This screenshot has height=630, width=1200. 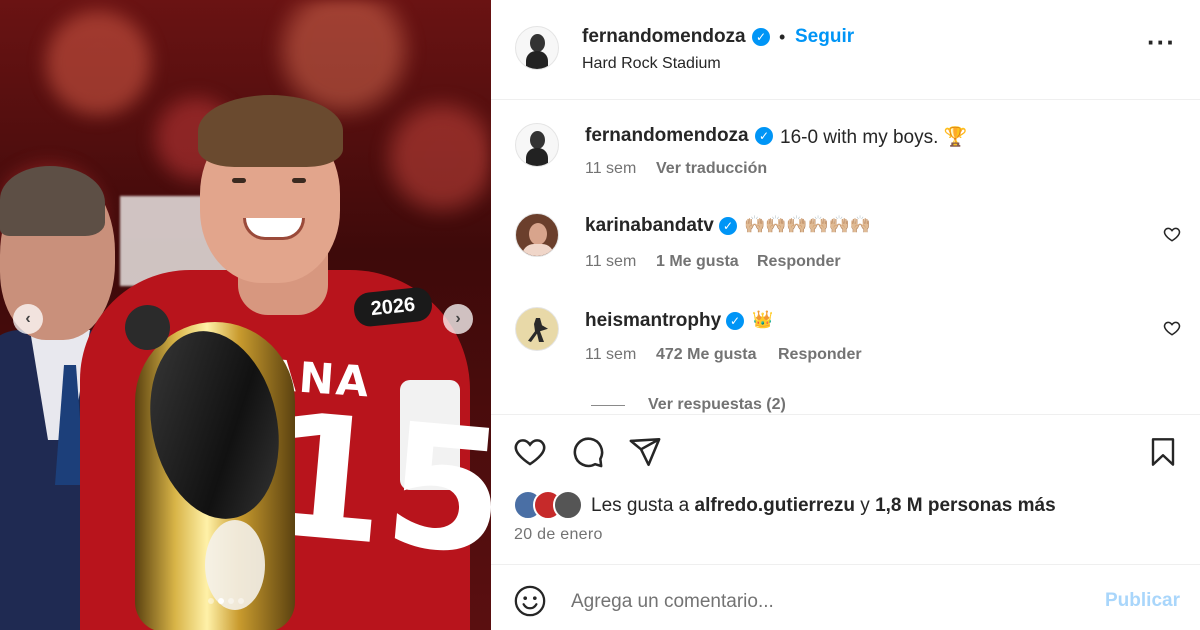 What do you see at coordinates (808, 224) in the screenshot?
I see `comment-text: 🙌🏼🙌🏼🙌🏼🙌🏼🙌🏼🙌🏼` at bounding box center [808, 224].